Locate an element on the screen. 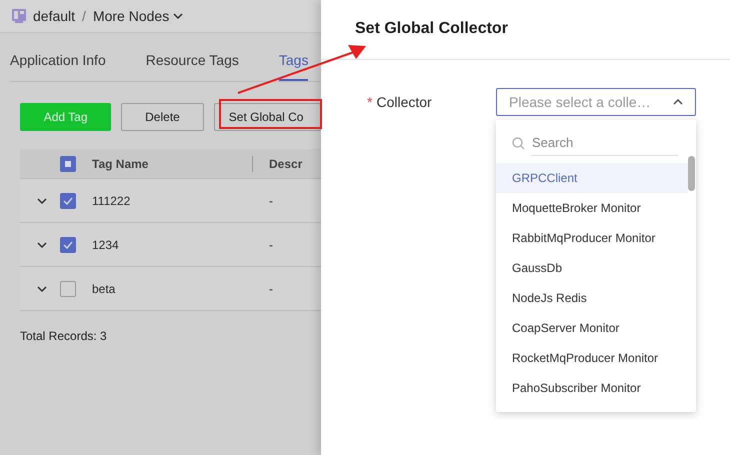 This screenshot has height=455, width=730. field-label: Collector is located at coordinates (404, 102).